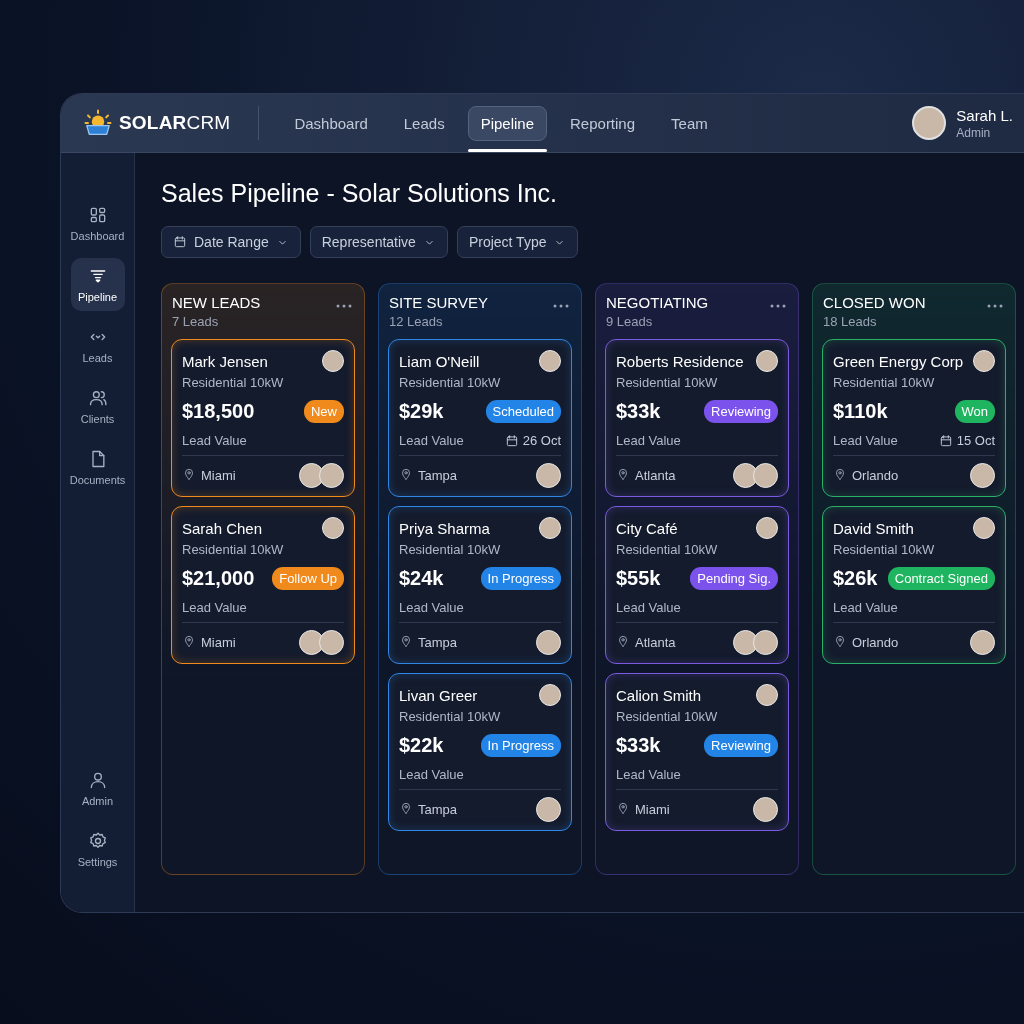 This screenshot has height=1024, width=1024. I want to click on settings-icon, so click(97, 841).